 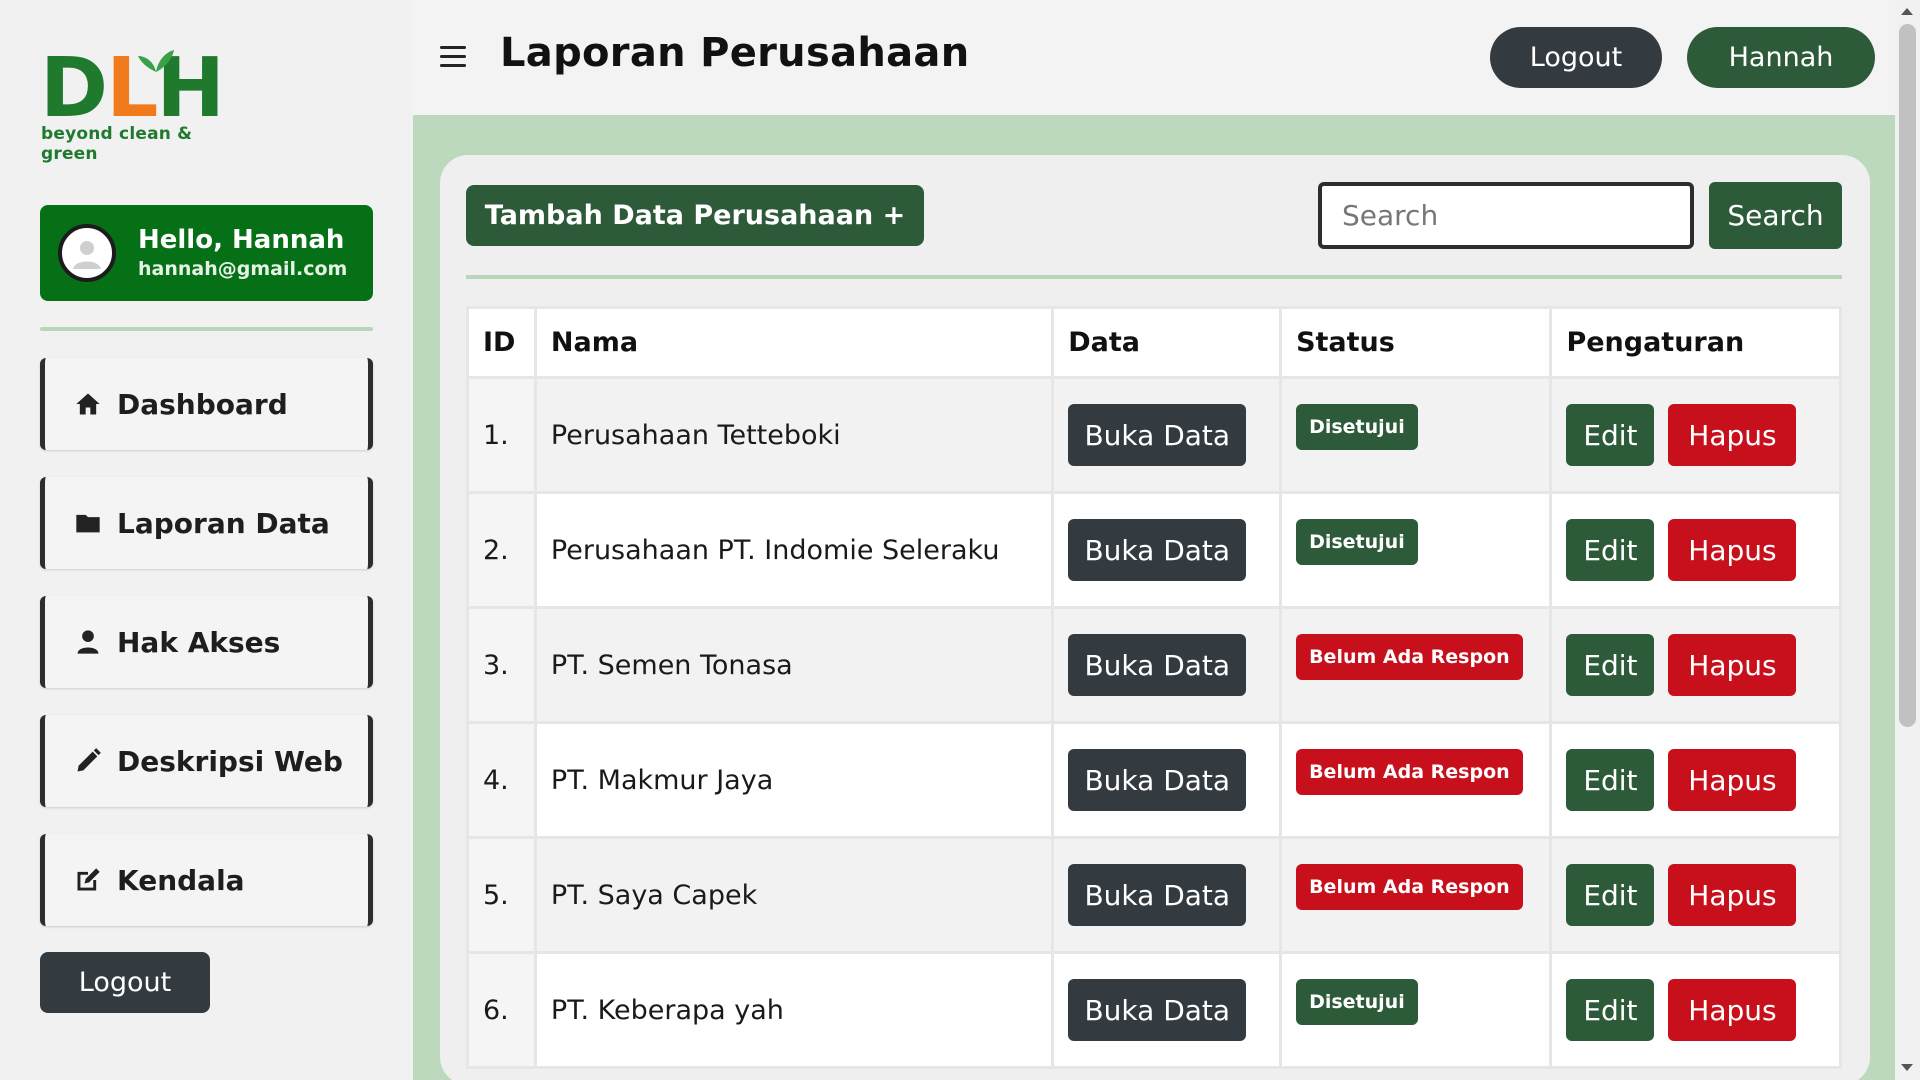 I want to click on user-email: hannah@gmail.com, so click(x=243, y=269).